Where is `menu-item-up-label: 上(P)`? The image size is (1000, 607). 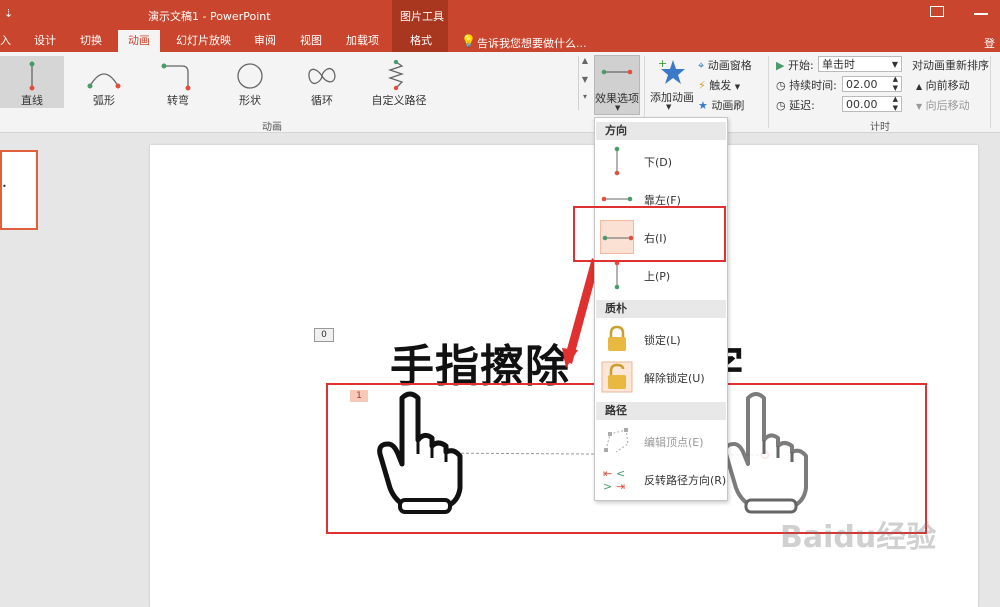
menu-item-up-label: 上(P) is located at coordinates (657, 276).